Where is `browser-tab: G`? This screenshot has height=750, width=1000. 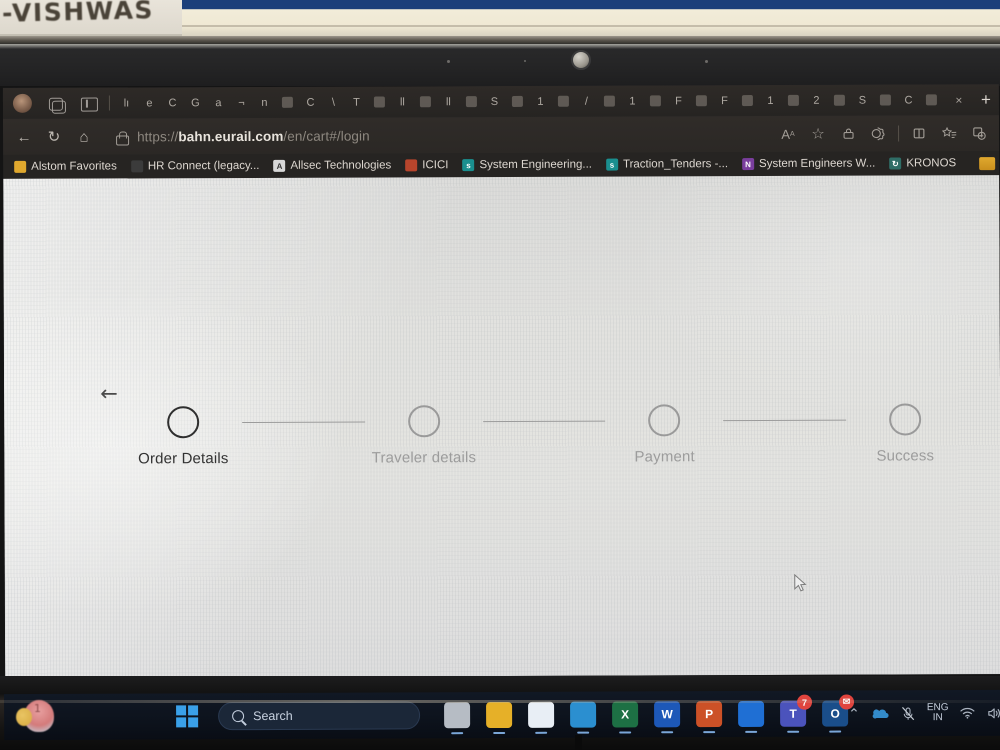
browser-tab: G is located at coordinates (195, 102).